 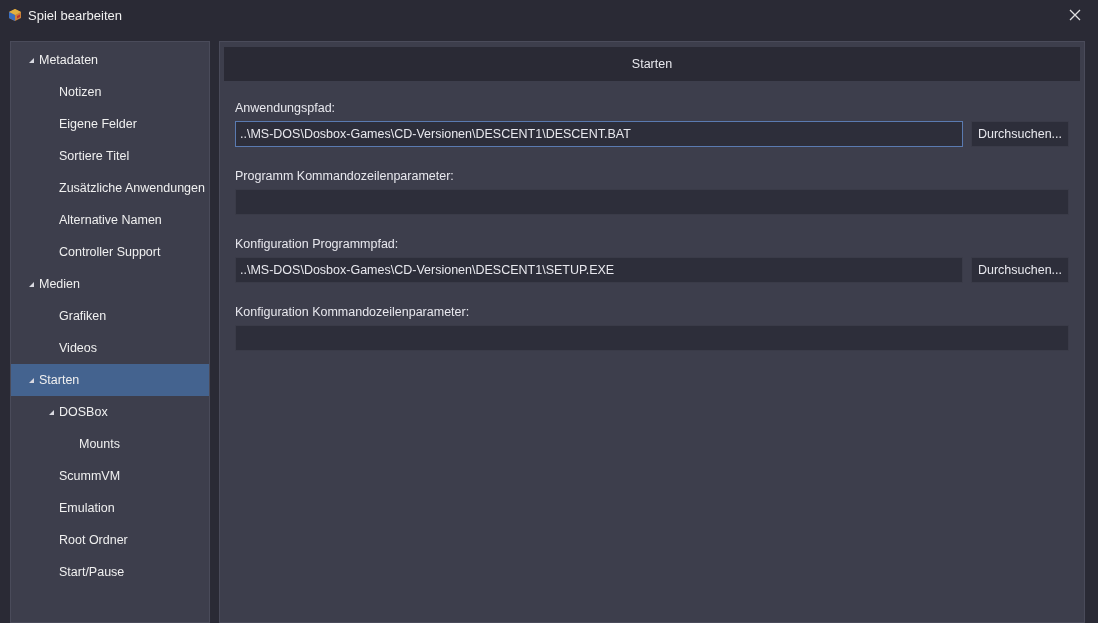 What do you see at coordinates (110, 220) in the screenshot?
I see `tree-item: Alternative Namen` at bounding box center [110, 220].